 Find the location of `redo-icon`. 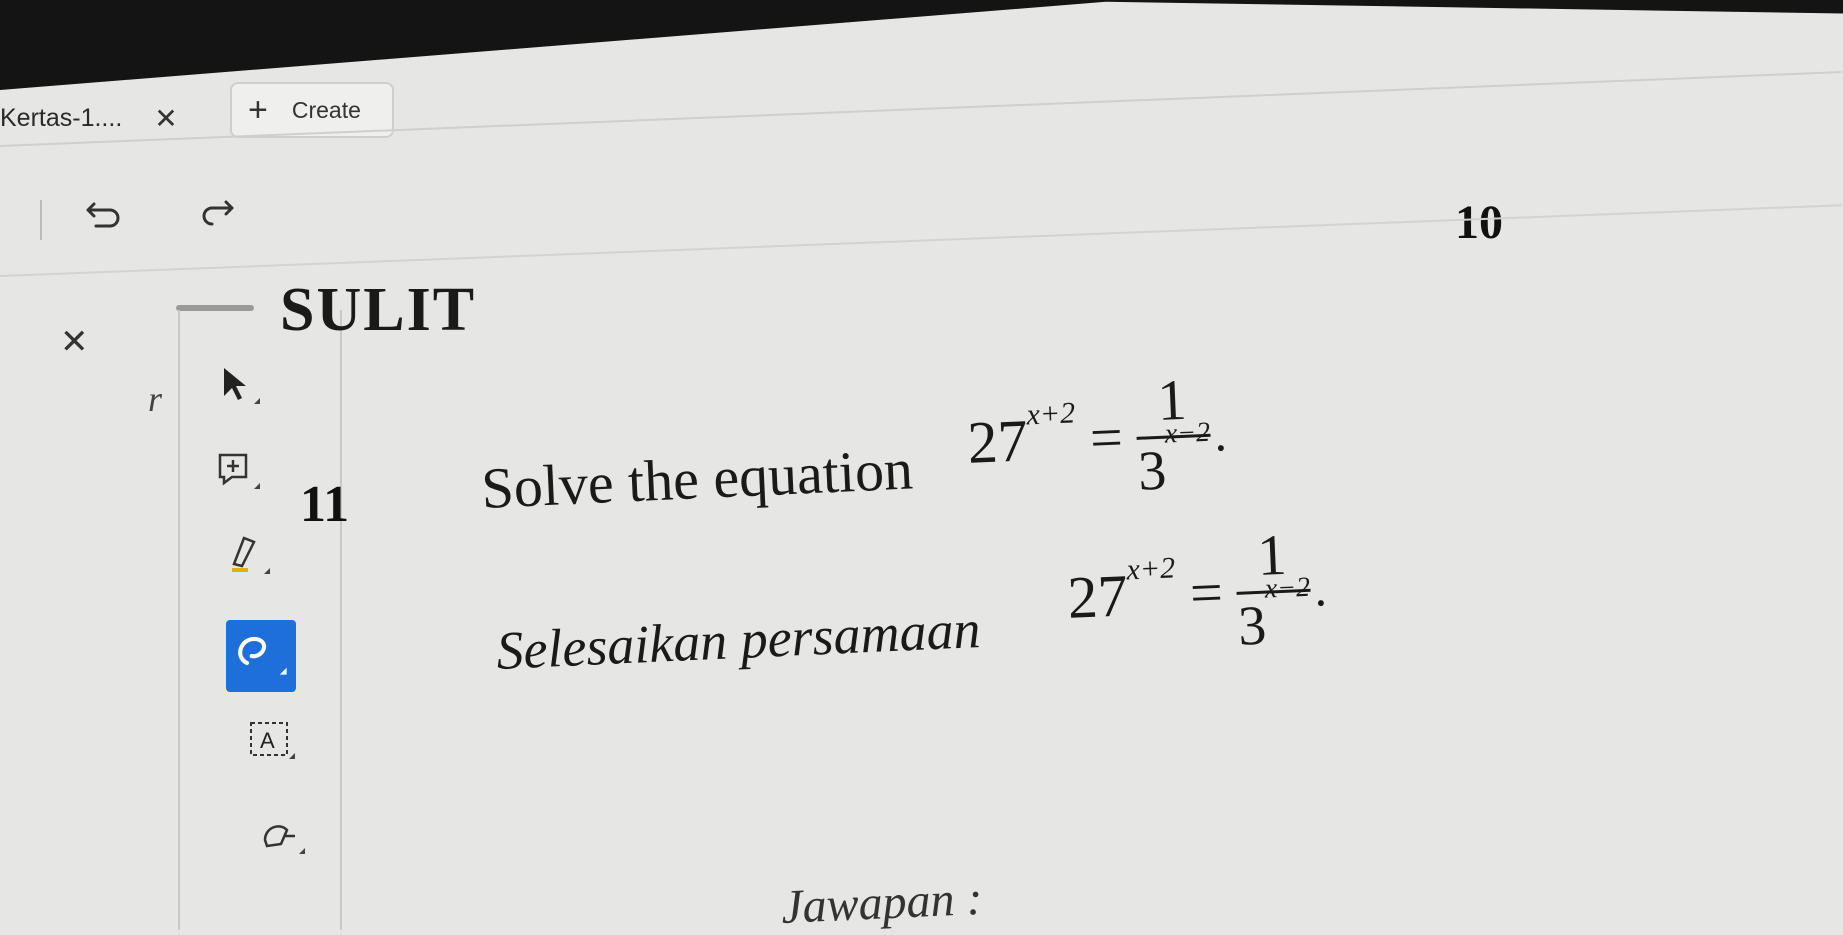

redo-icon is located at coordinates (215, 215).